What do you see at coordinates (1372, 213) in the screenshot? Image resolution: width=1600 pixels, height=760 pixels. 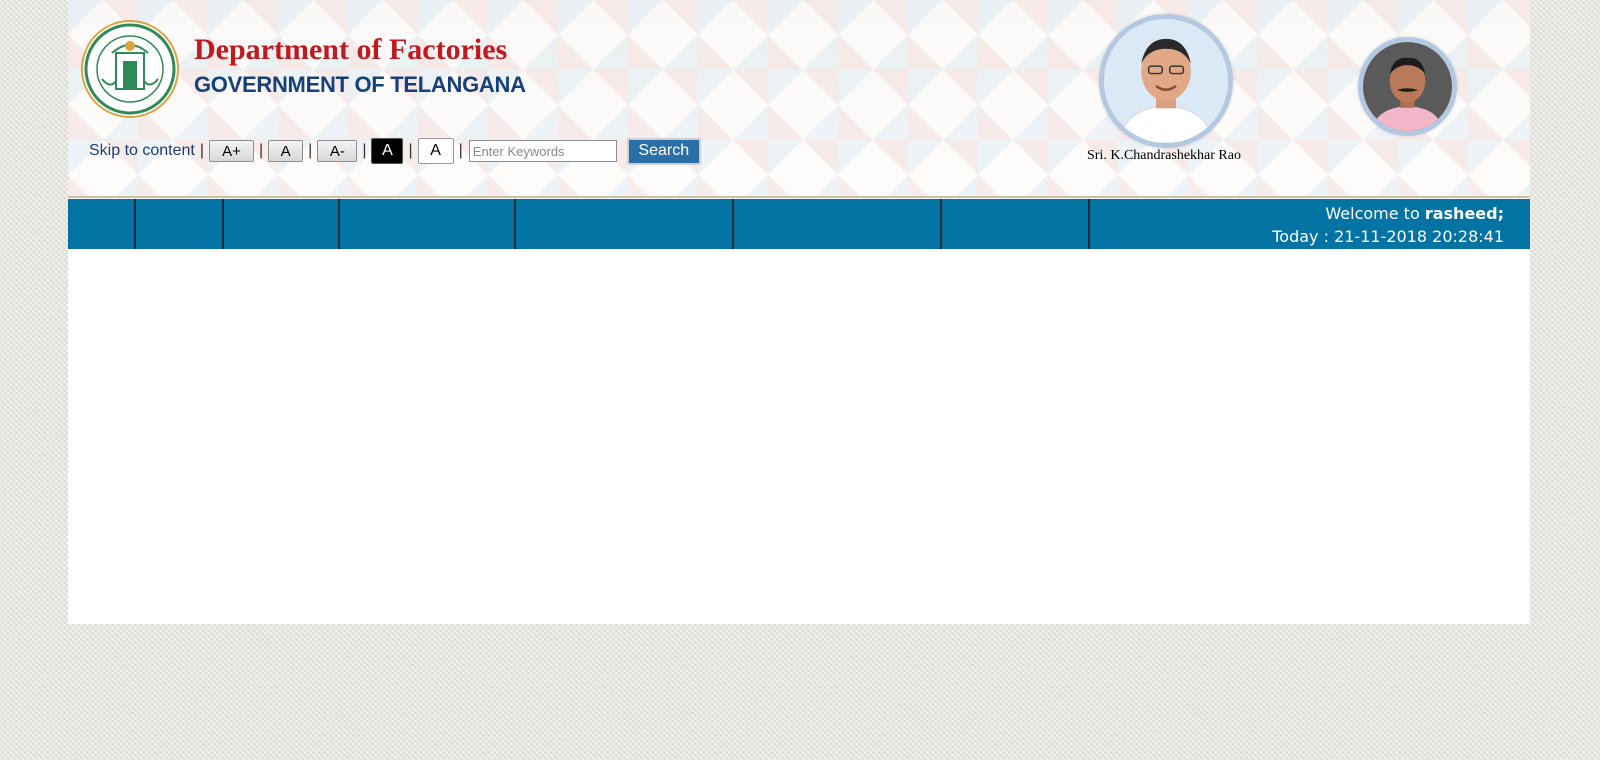 I see `welcome-prefix: Welcome to` at bounding box center [1372, 213].